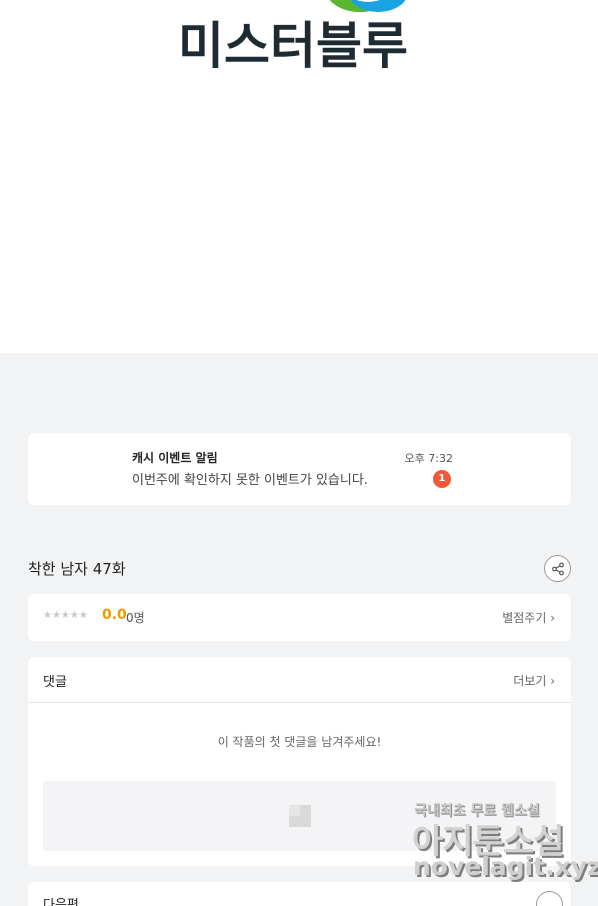 The height and width of the screenshot is (906, 598). I want to click on next-episode-icon, so click(549, 898).